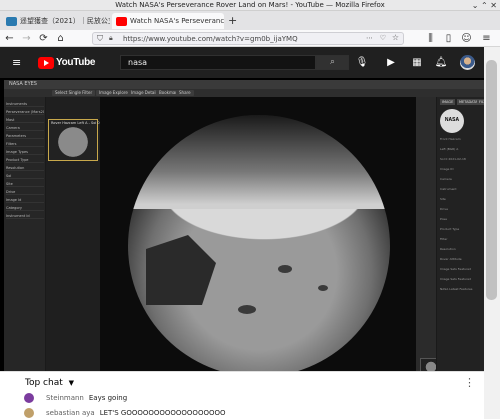 The width and height of the screenshot is (500, 419). I want to click on chat-text: Eays going, so click(108, 398).